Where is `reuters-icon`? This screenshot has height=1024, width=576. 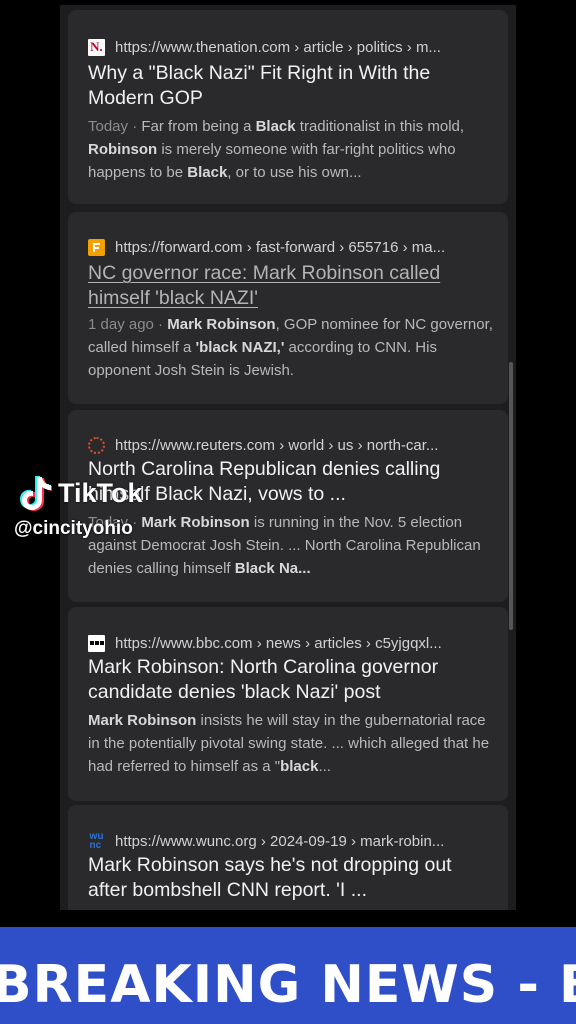
reuters-icon is located at coordinates (96, 445).